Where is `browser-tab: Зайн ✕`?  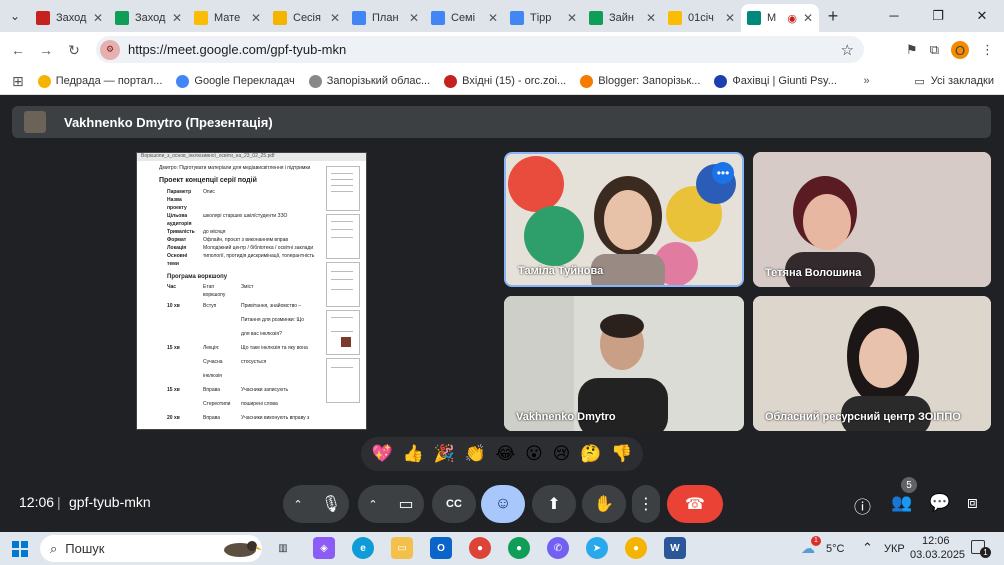 browser-tab: Зайн ✕ is located at coordinates (622, 18).